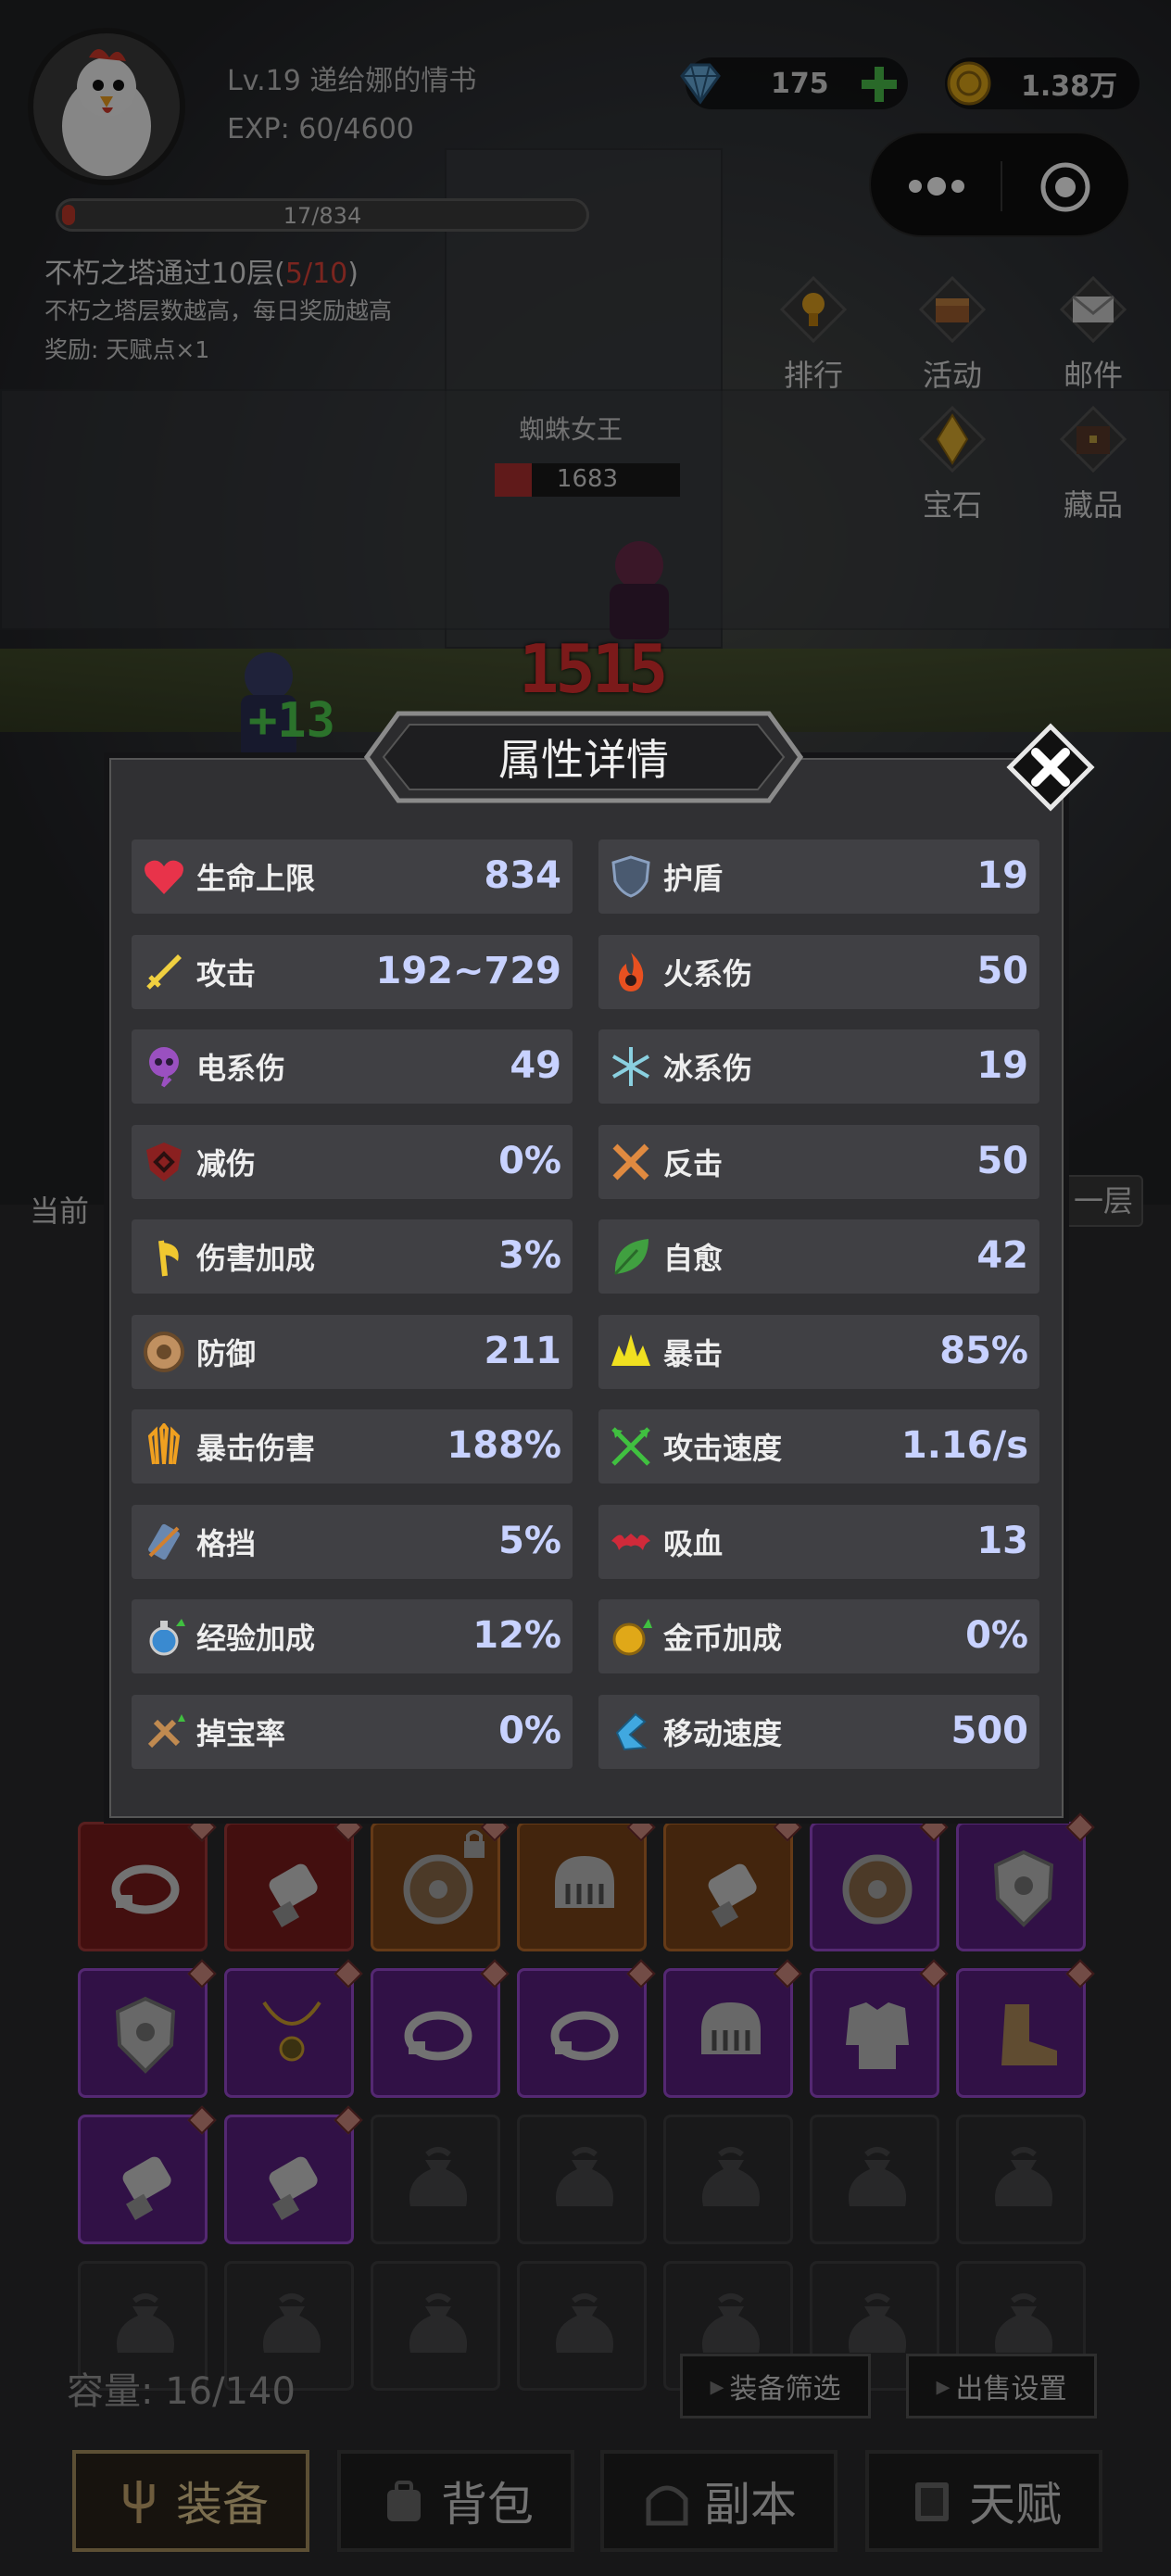 The width and height of the screenshot is (1171, 2576). I want to click on stat-value: 3%, so click(529, 1256).